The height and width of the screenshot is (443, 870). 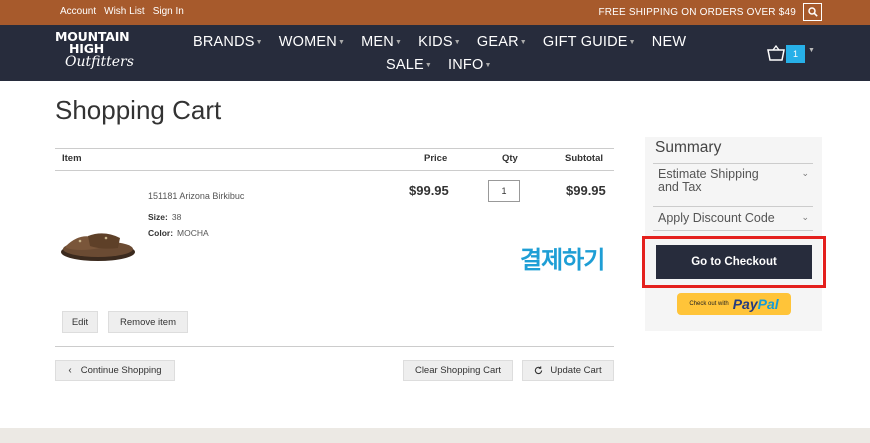 I want to click on cart-count-badge: 1, so click(x=795, y=54).